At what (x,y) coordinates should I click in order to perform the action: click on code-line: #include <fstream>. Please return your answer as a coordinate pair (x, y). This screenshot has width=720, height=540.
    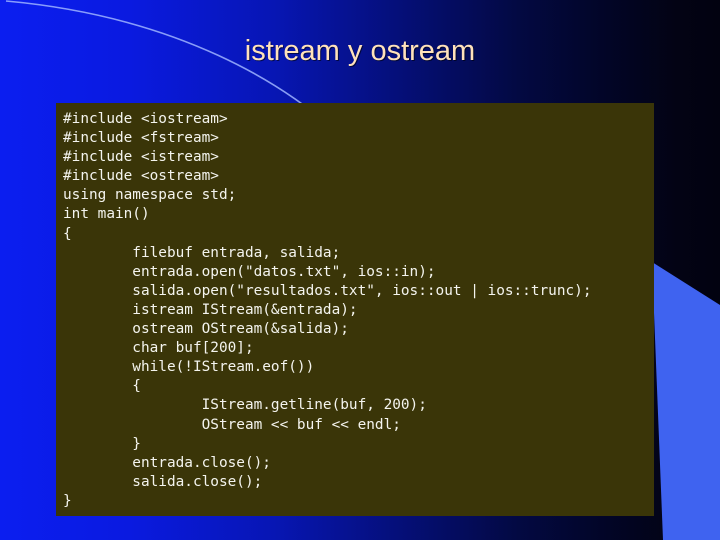
    Looking at the image, I should click on (141, 138).